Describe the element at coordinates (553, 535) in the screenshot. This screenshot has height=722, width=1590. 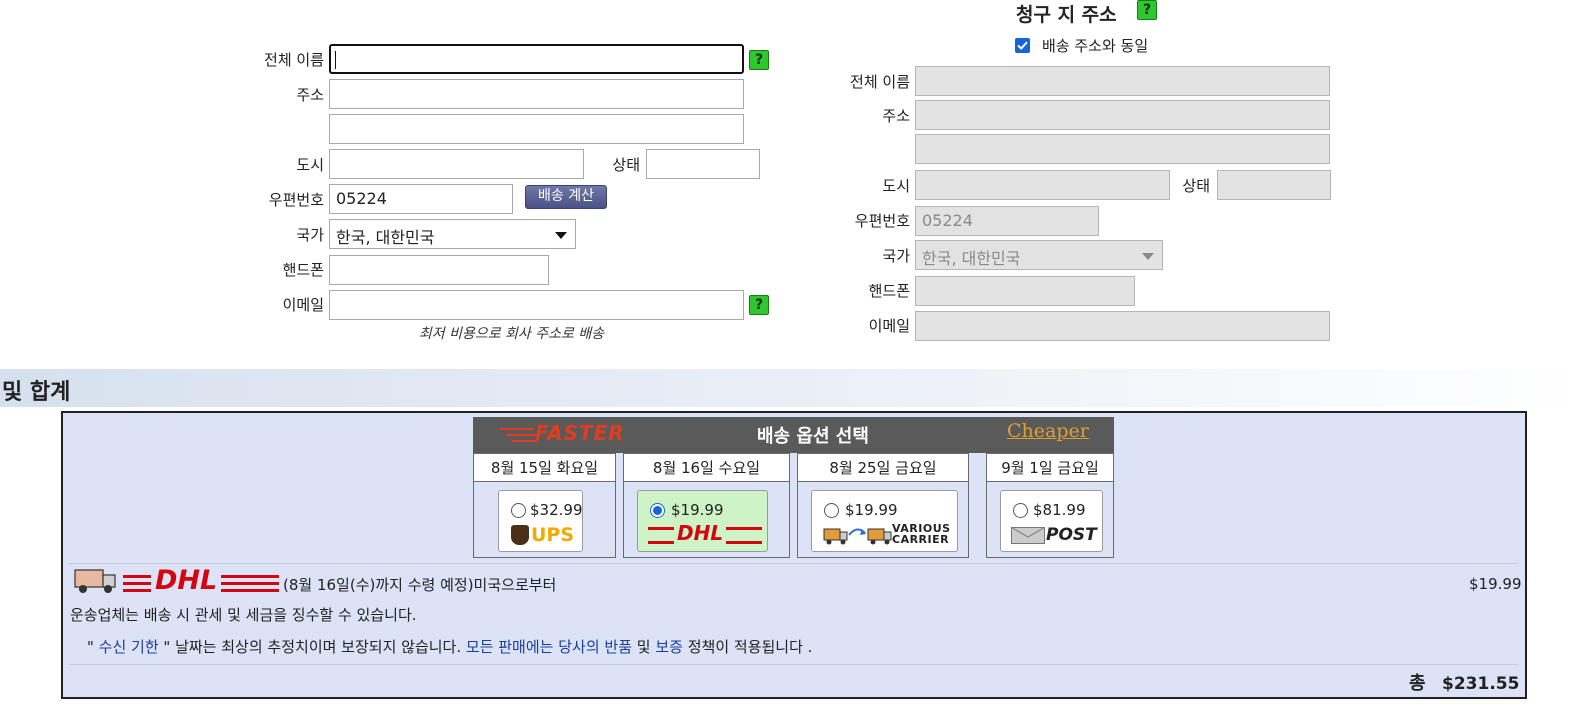
I see `carrier-name: UPS` at that location.